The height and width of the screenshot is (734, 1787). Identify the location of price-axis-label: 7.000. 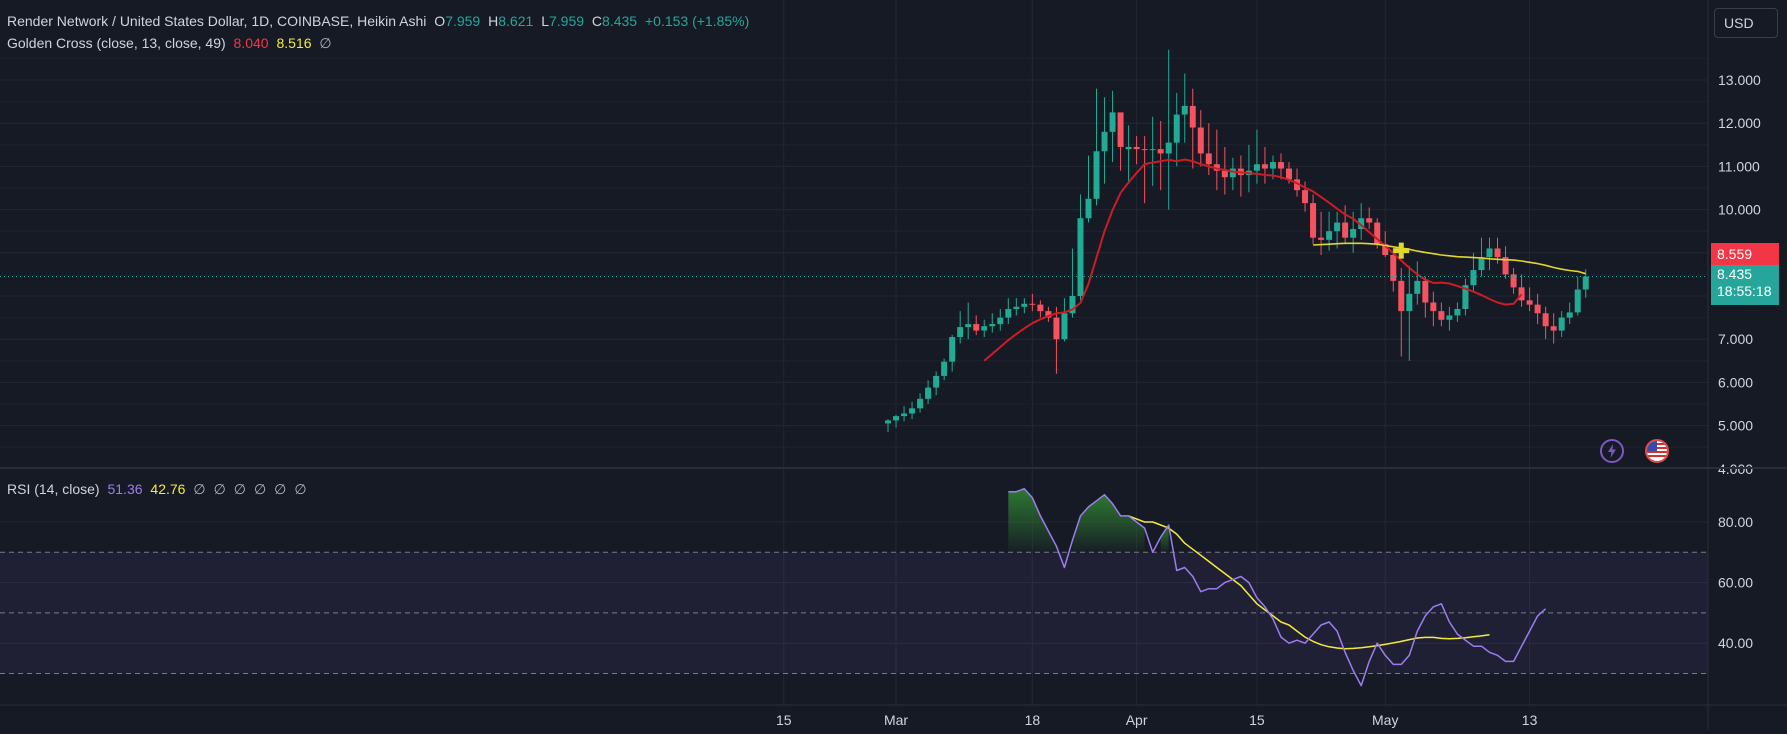
(1735, 339).